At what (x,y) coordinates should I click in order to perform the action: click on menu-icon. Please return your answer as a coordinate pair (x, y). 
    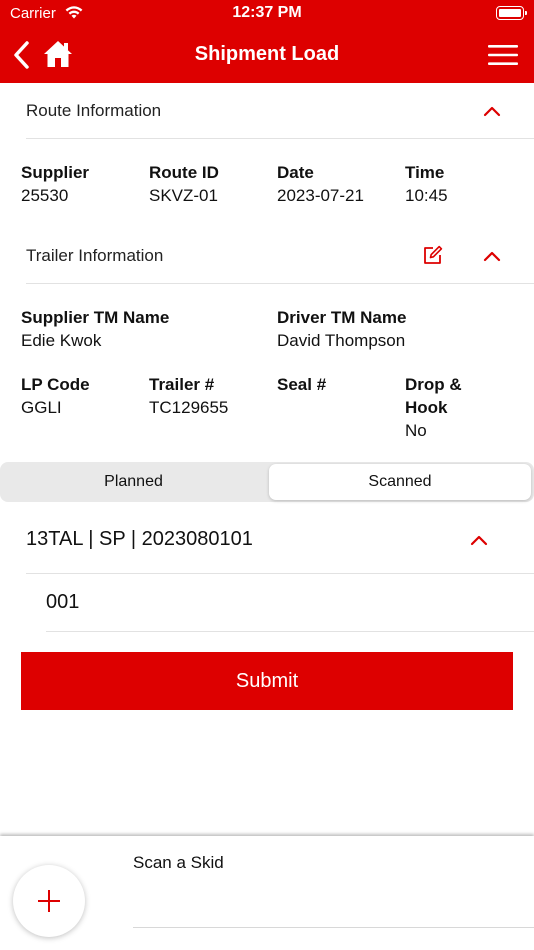
    Looking at the image, I should click on (503, 55).